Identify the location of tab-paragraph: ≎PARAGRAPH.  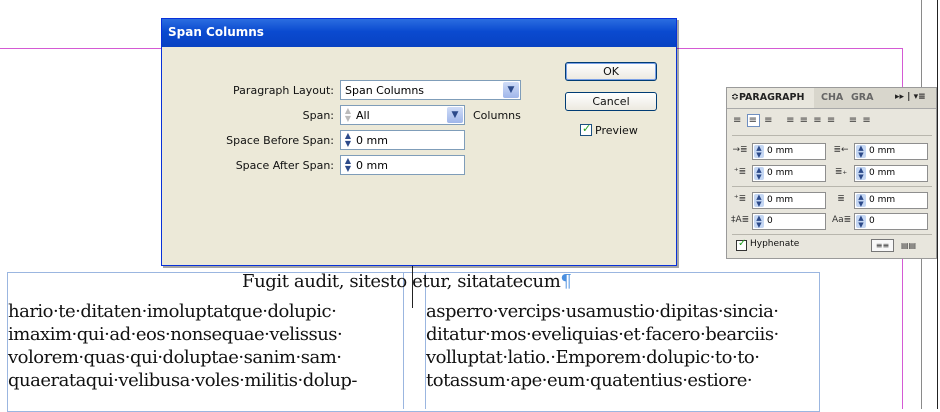
(767, 97).